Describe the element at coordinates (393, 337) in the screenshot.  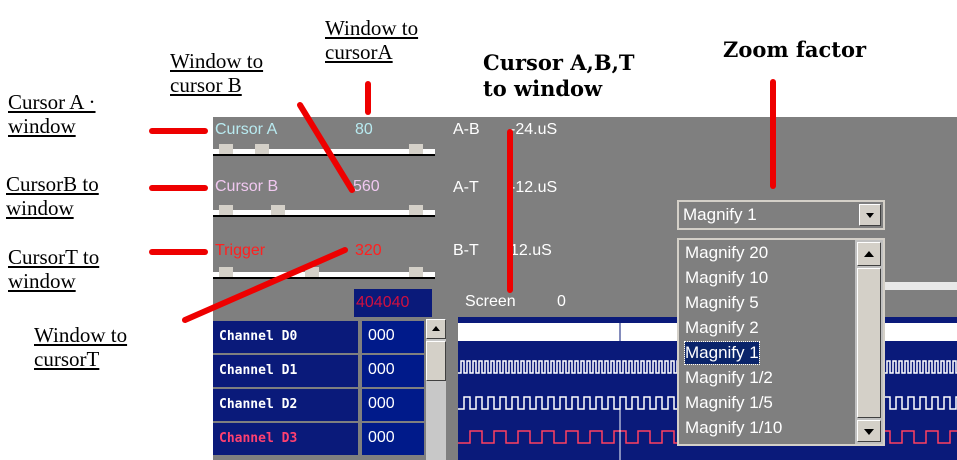
I see `channel-d0-bits: 000` at that location.